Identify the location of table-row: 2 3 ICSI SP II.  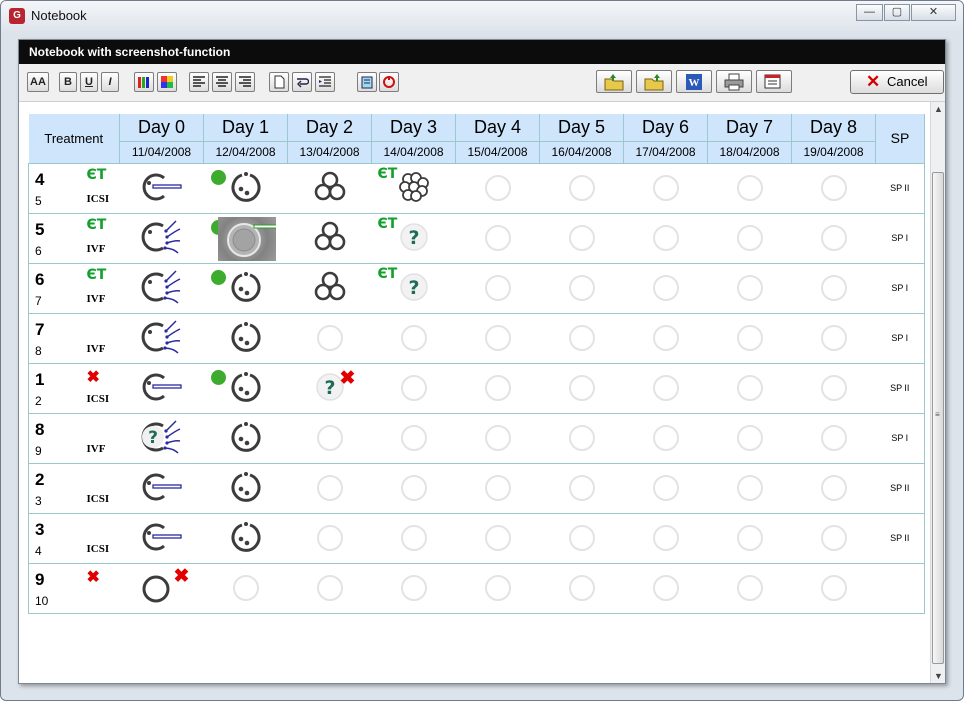
(477, 488).